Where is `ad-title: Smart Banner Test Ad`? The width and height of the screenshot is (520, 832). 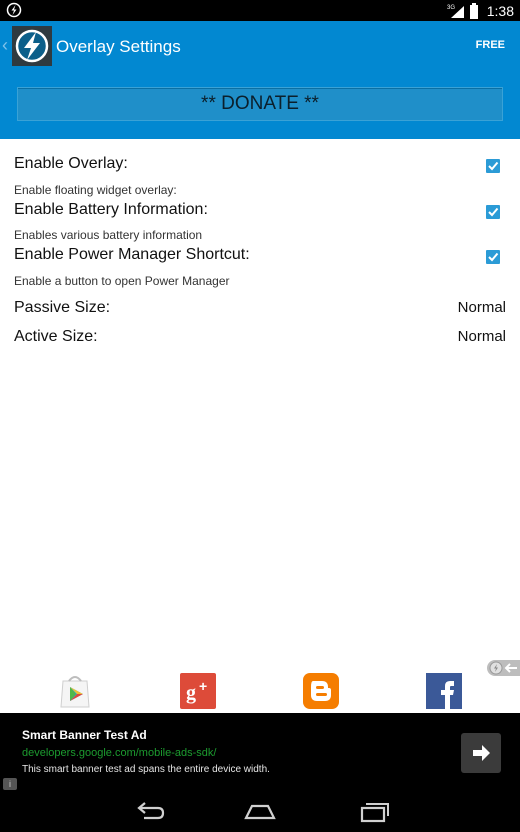
ad-title: Smart Banner Test Ad is located at coordinates (84, 735).